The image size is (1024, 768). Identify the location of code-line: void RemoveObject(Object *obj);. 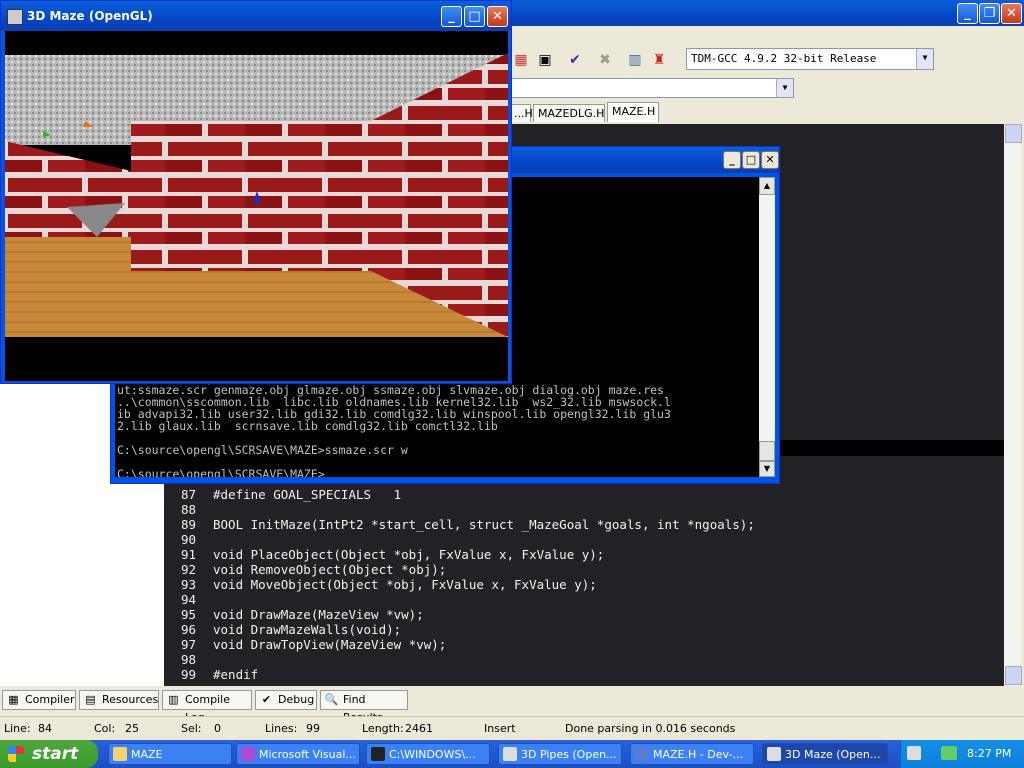
(329, 569).